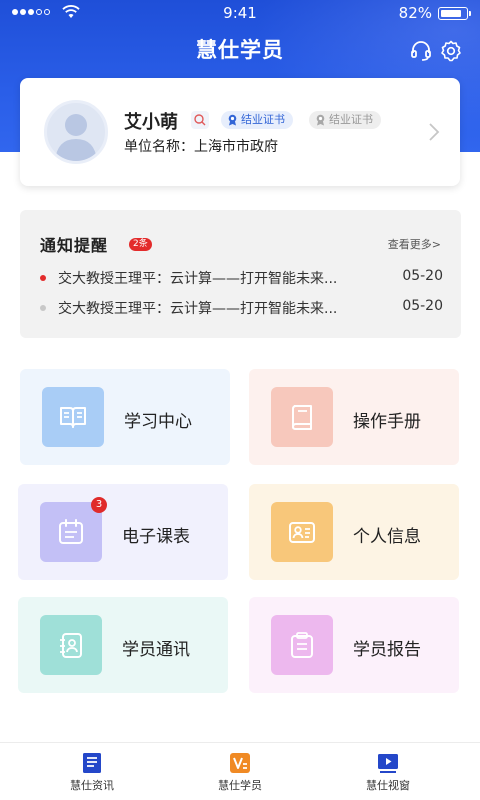 The width and height of the screenshot is (480, 800). What do you see at coordinates (387, 537) in the screenshot?
I see `tile-label: 个人信息` at bounding box center [387, 537].